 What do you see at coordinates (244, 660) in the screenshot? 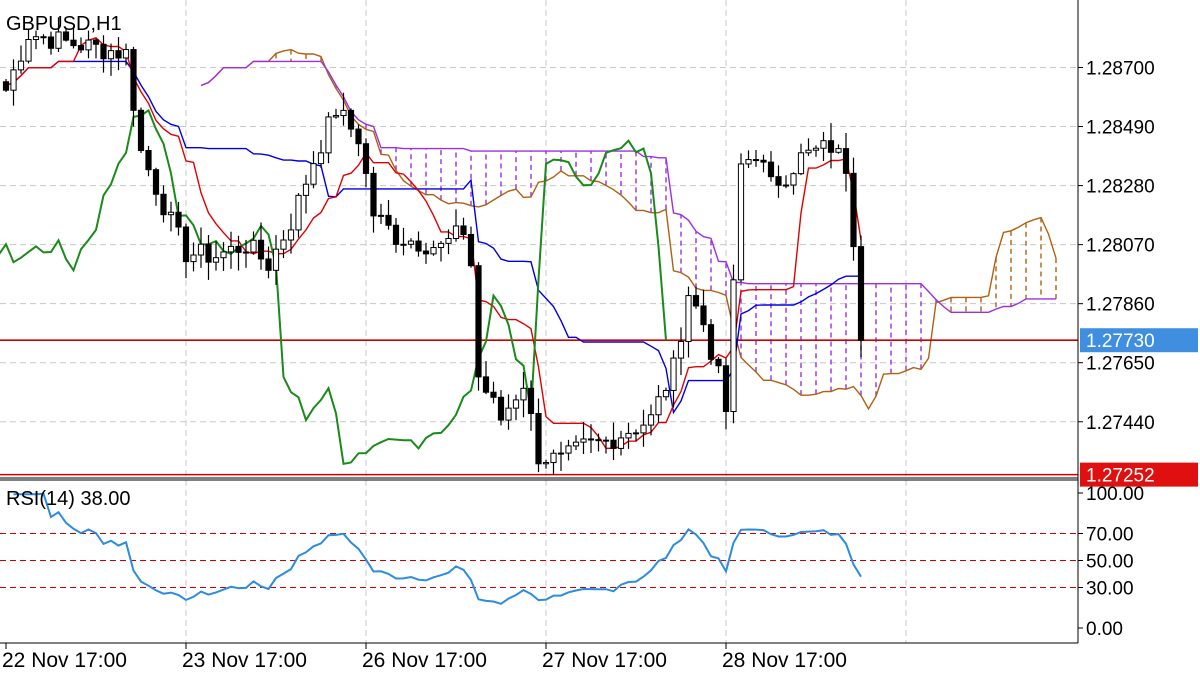
I see `x-tick-label: 23 Nov 17:00` at bounding box center [244, 660].